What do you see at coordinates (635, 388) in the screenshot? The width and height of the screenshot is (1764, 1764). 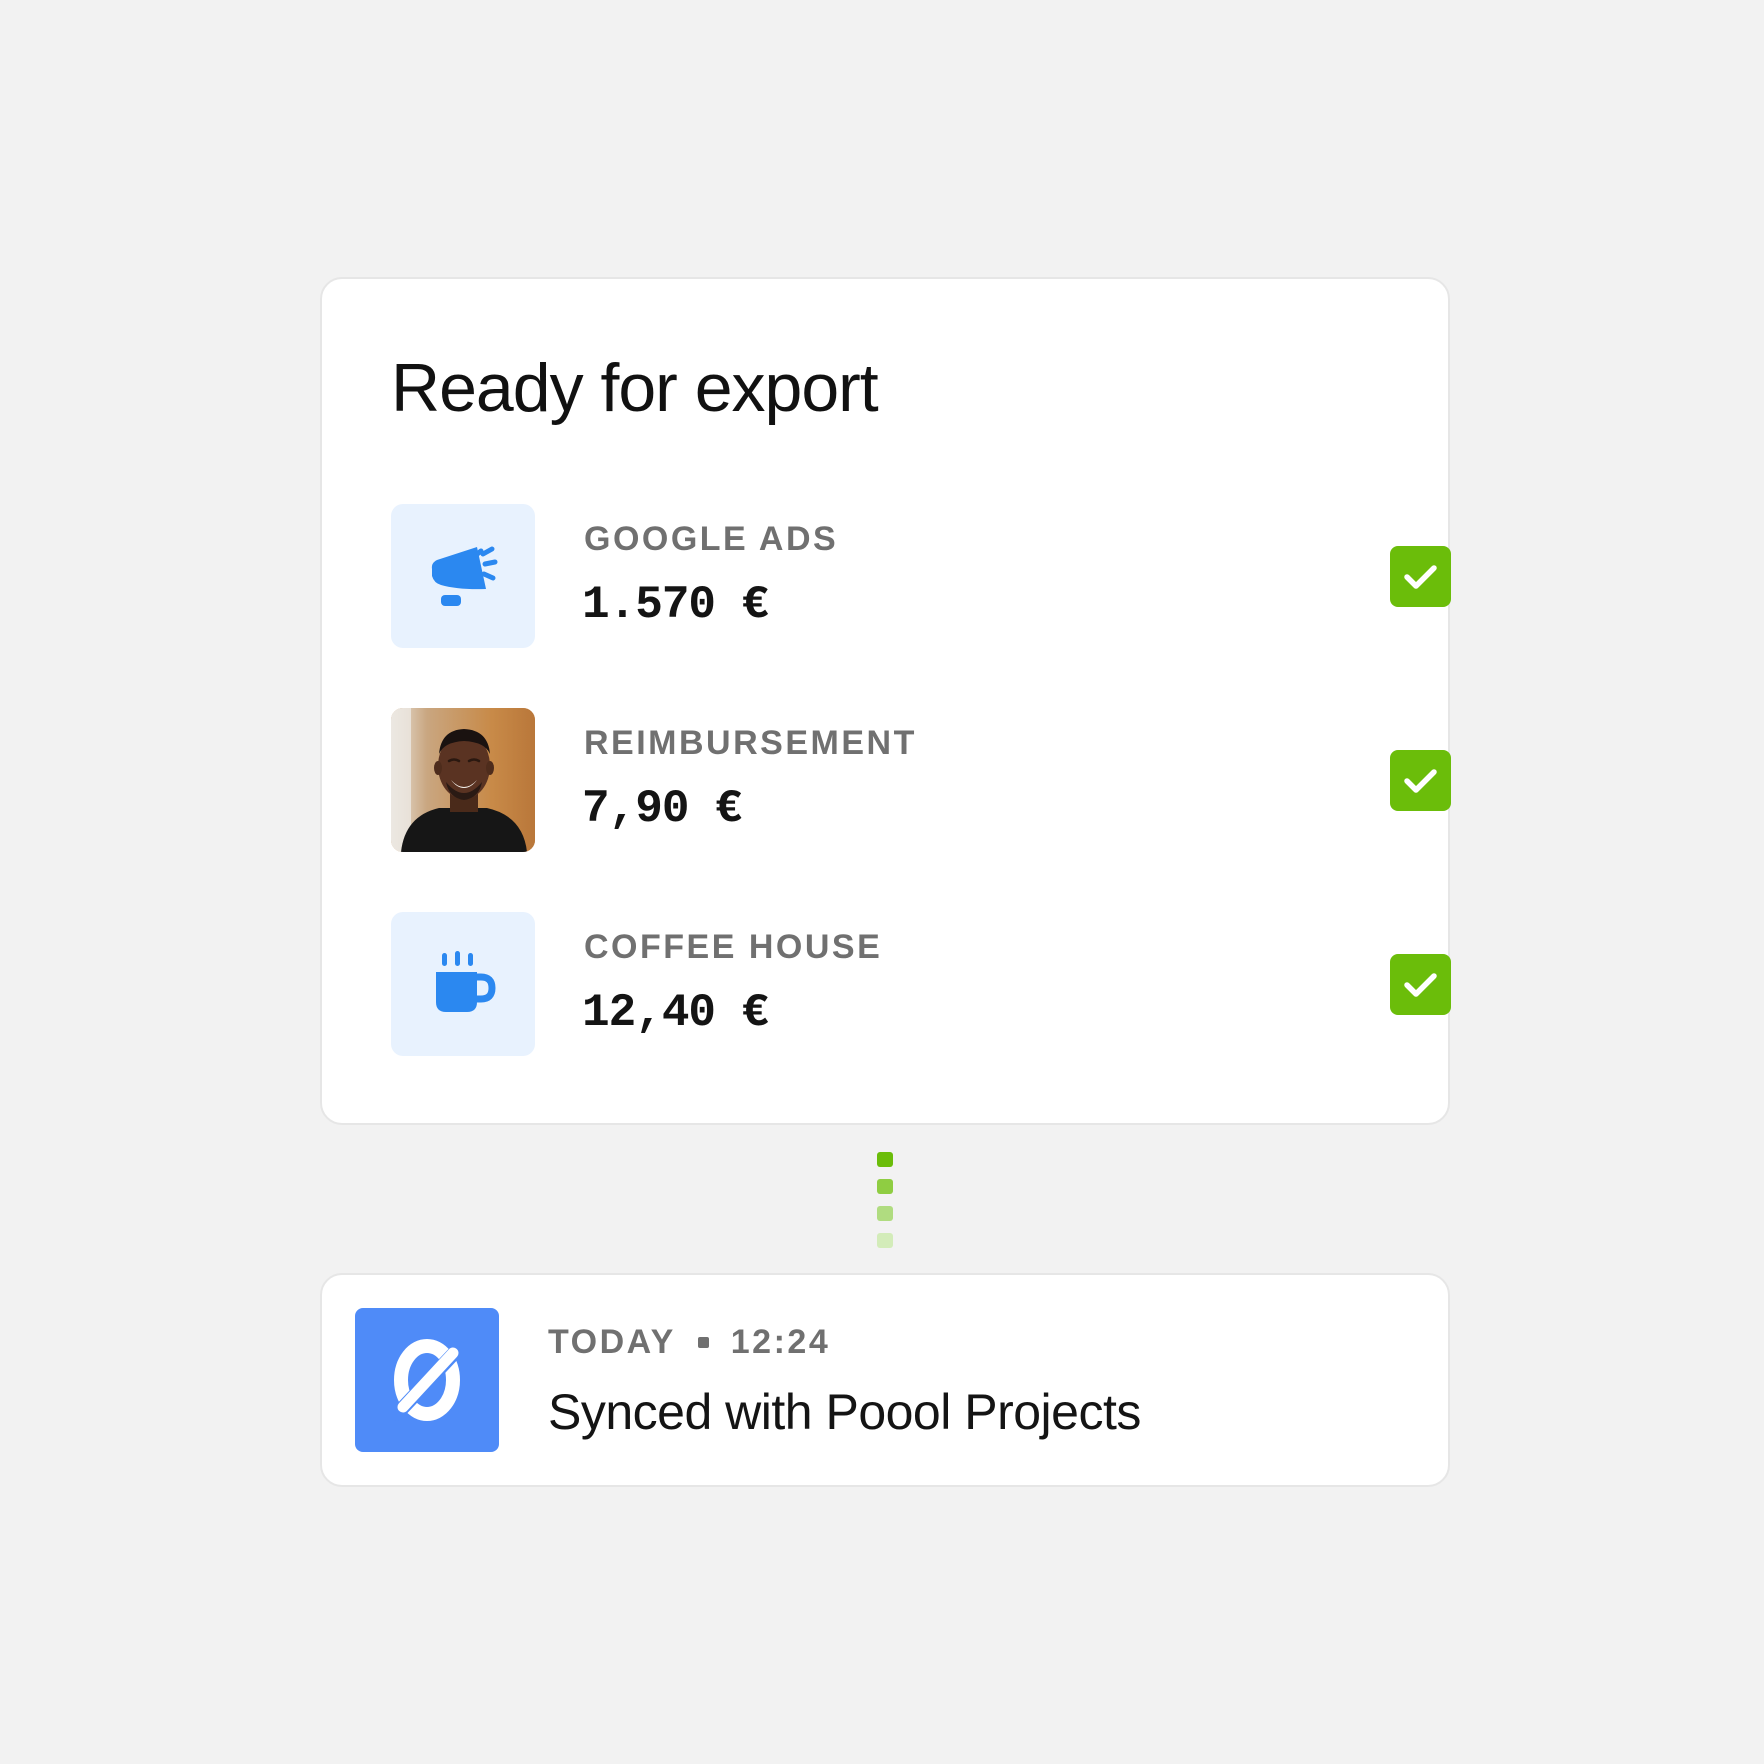 I see `card-title: Ready for export` at bounding box center [635, 388].